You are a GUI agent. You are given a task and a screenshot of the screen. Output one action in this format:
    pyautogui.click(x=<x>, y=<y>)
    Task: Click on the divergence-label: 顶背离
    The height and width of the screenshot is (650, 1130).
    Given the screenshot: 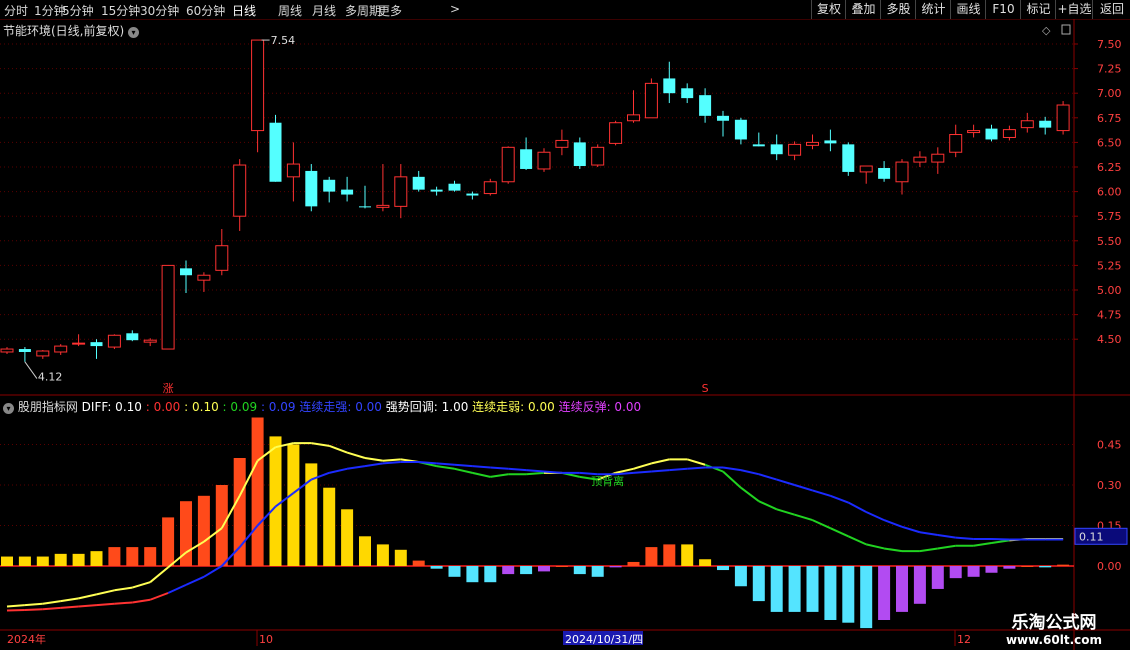 What is the action you would take?
    pyautogui.click(x=607, y=481)
    